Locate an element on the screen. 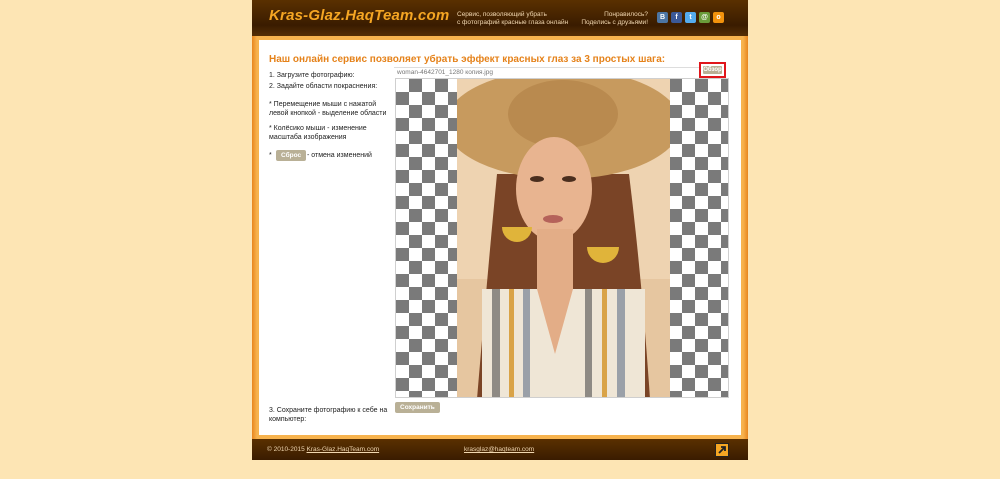 Image resolution: width=1000 pixels, height=479 pixels. tip-reset-prefix: * is located at coordinates (270, 155).